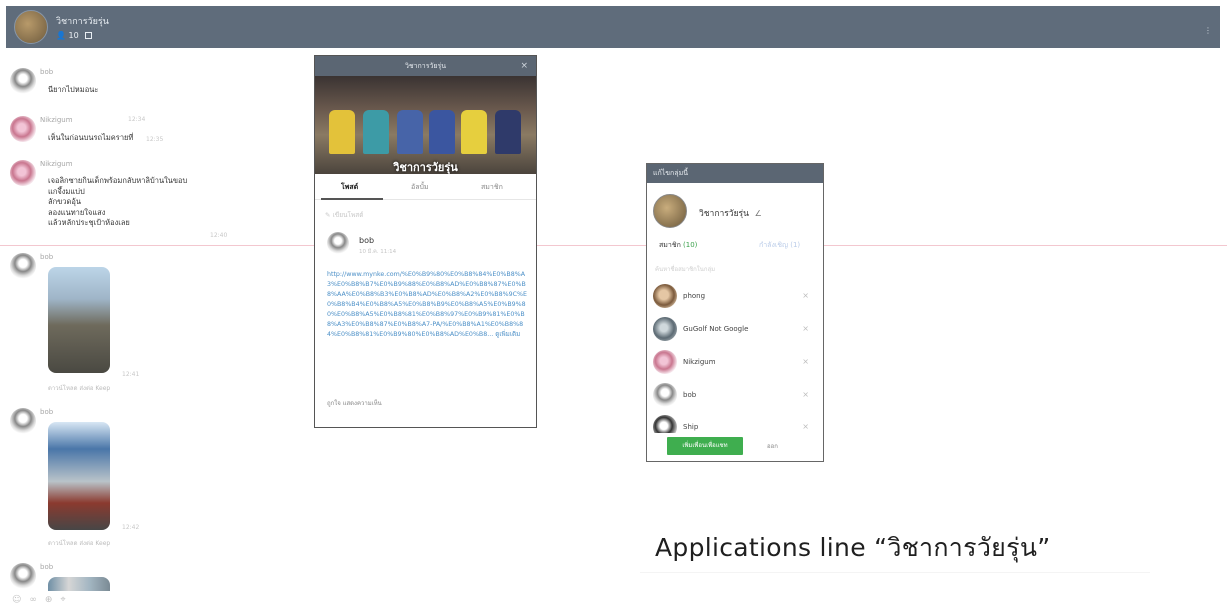 The image size is (1227, 610). I want to click on member-name: Nikzigum, so click(699, 362).